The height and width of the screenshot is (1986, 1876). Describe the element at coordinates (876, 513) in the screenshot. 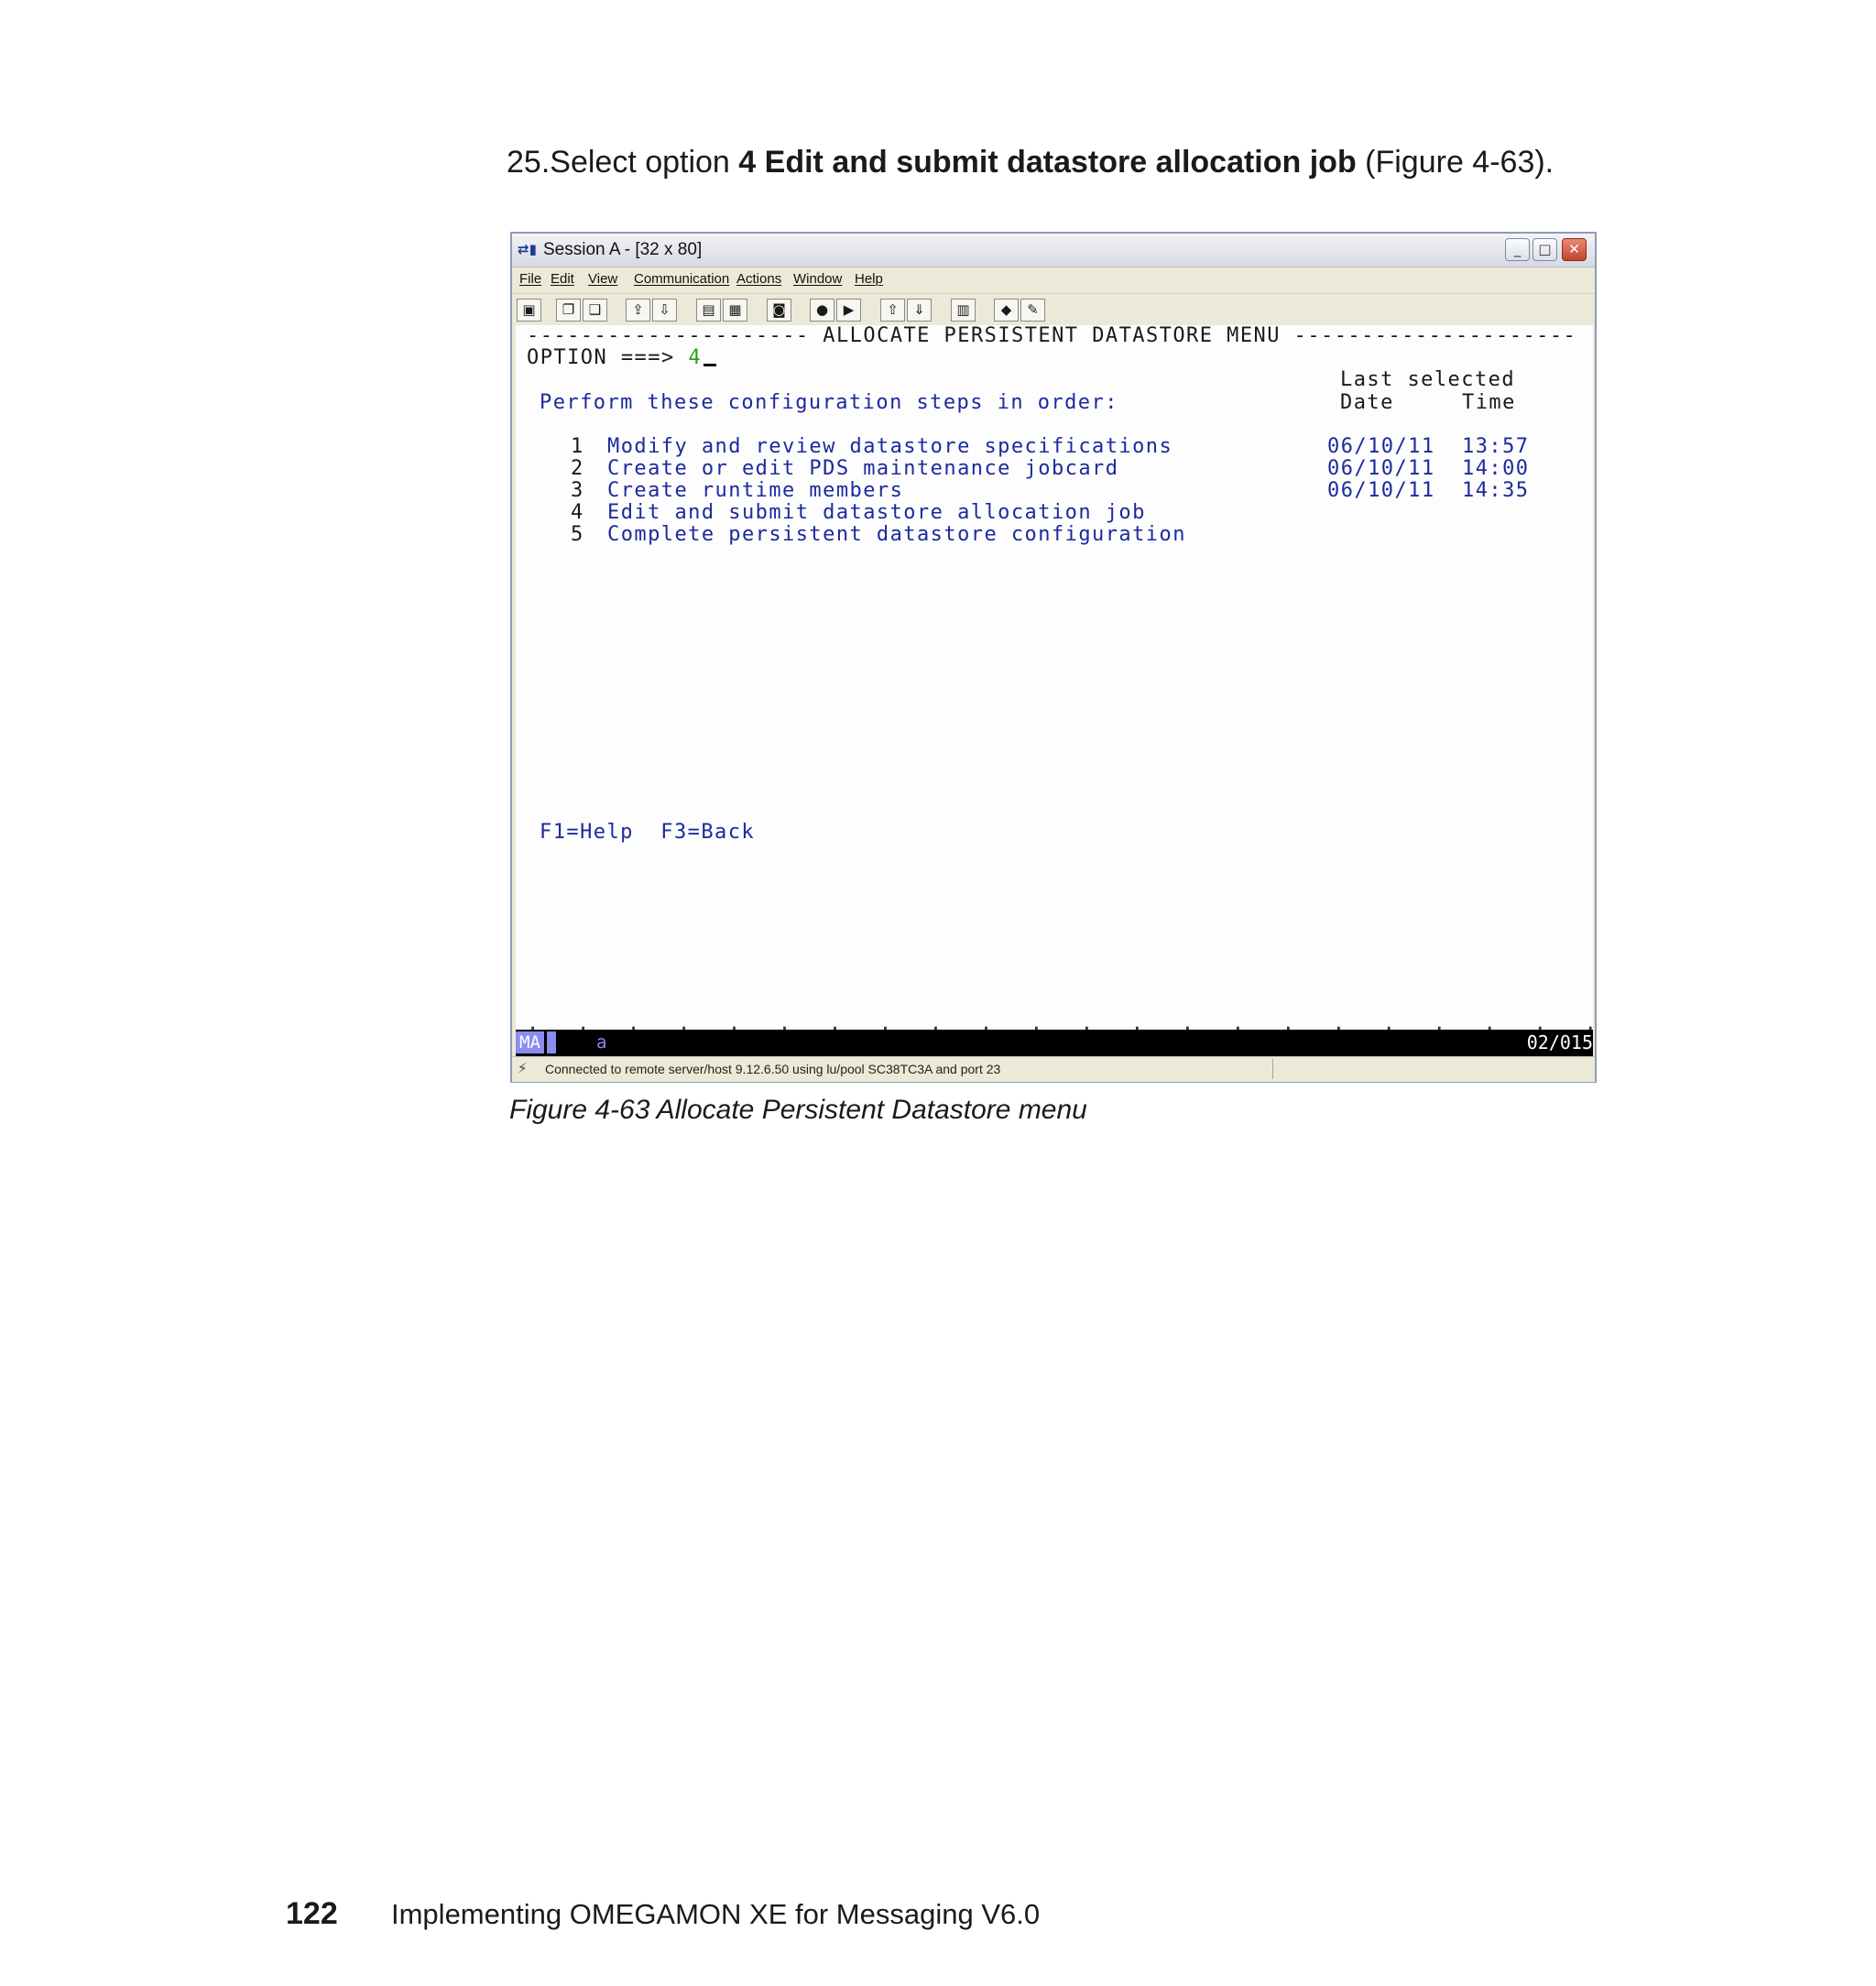

I see `step-label: Edit and submit datastore allocation job` at that location.